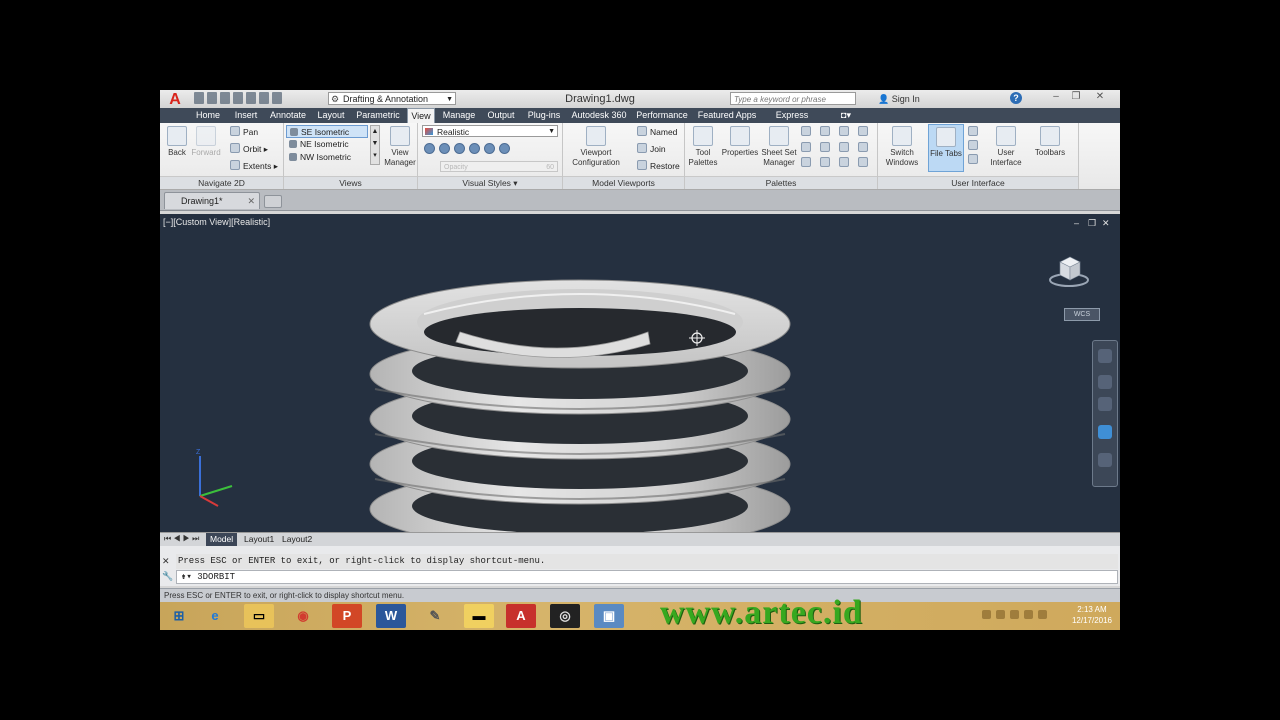 The width and height of the screenshot is (1280, 720). Describe the element at coordinates (327, 131) in the screenshot. I see `view-se-isometric: SE Isometric` at that location.